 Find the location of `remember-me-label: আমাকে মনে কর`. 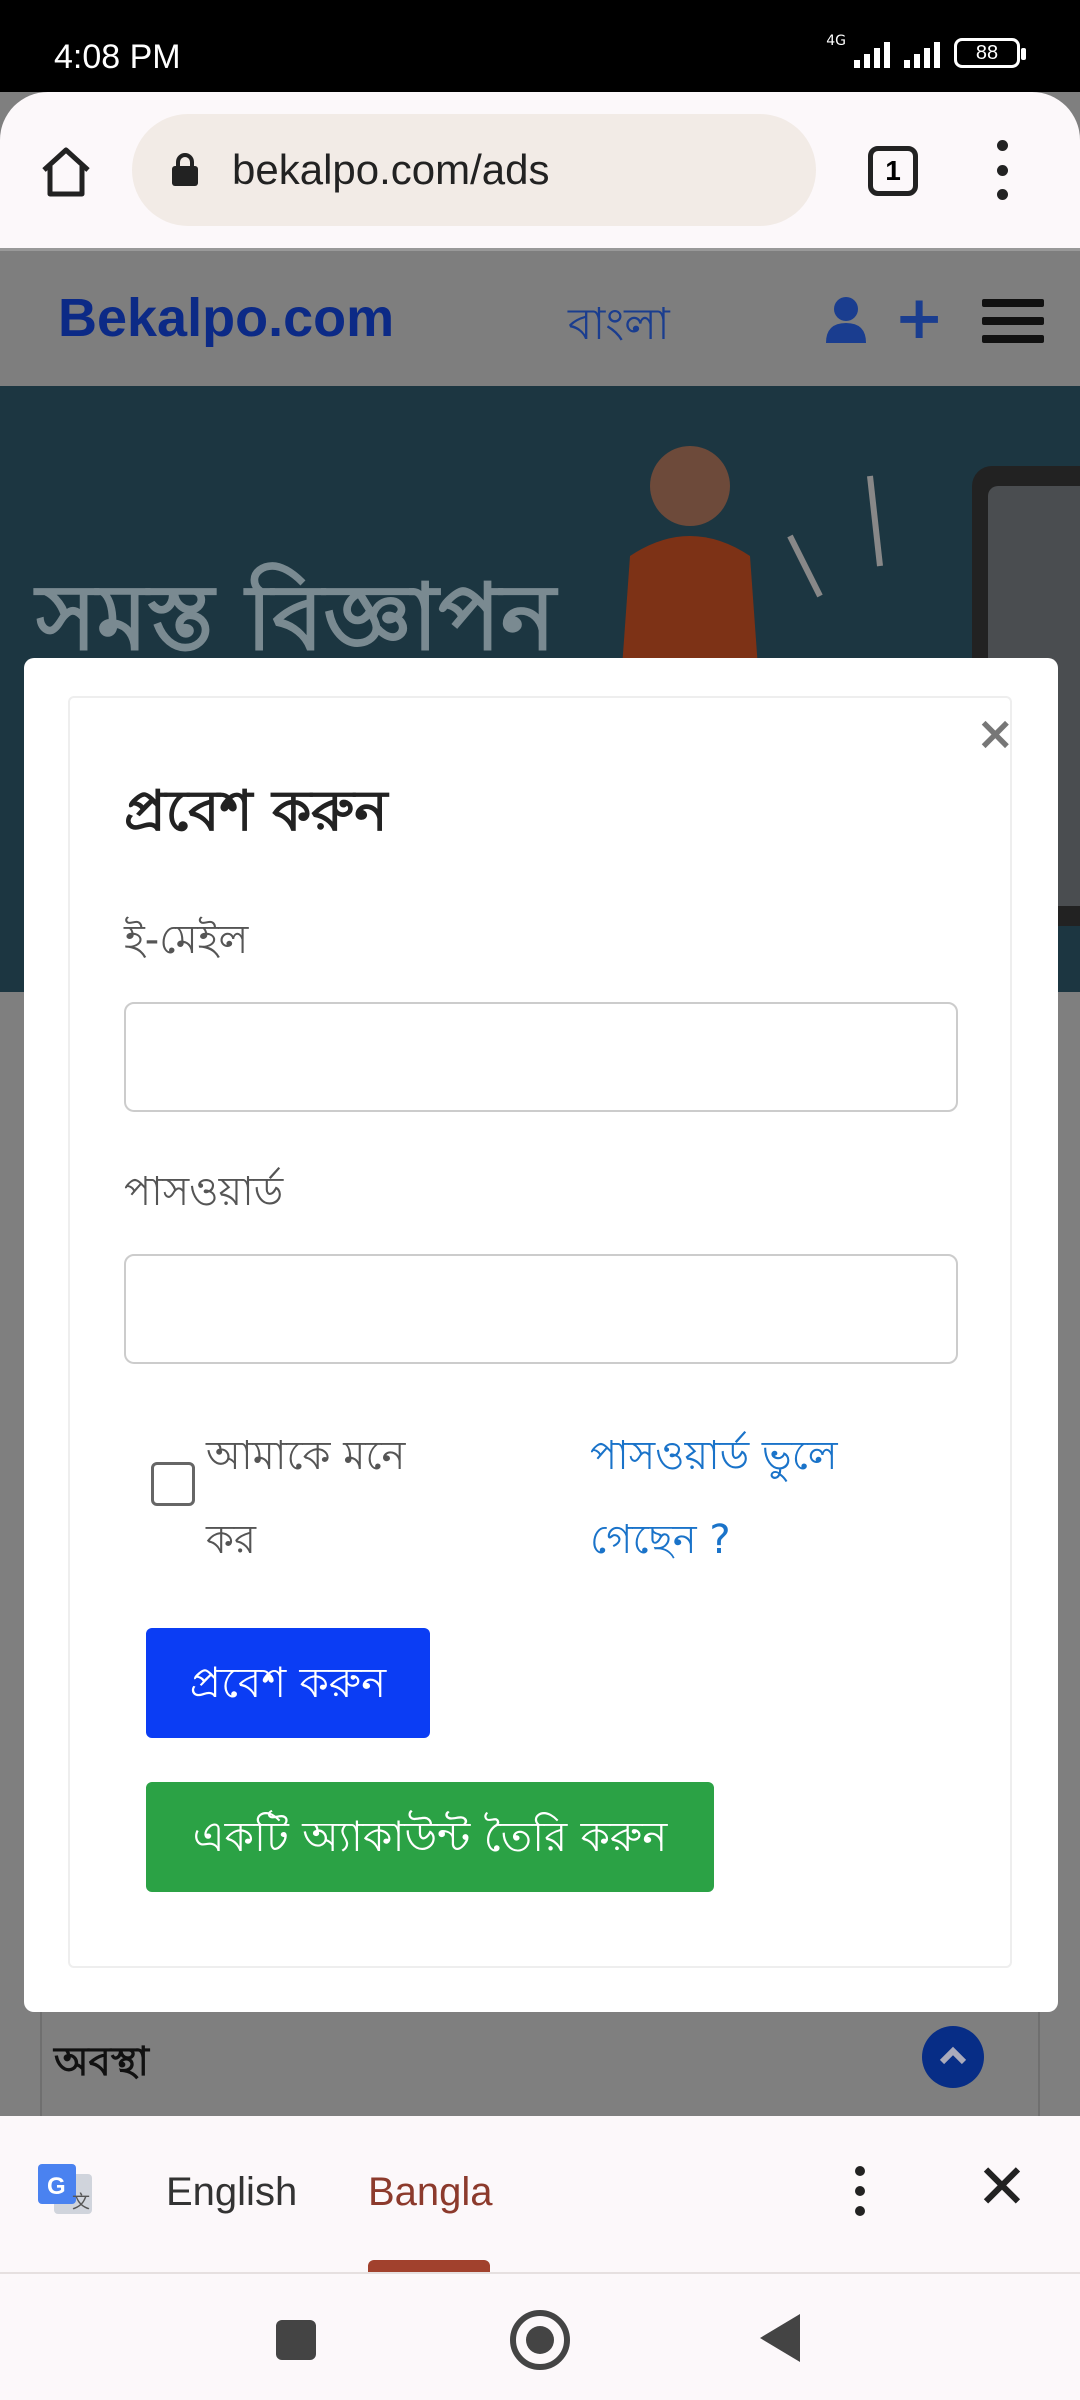

remember-me-label: আমাকে মনে কর is located at coordinates (336, 1498).